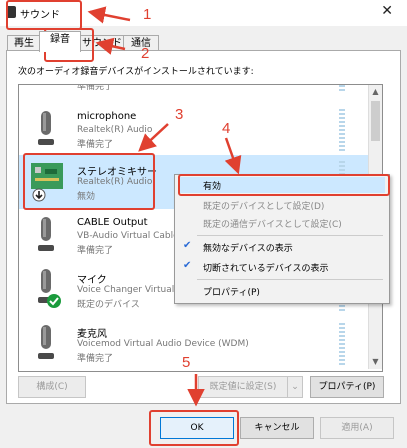  What do you see at coordinates (60, 41) in the screenshot?
I see `tab-recording: 録音` at bounding box center [60, 41].